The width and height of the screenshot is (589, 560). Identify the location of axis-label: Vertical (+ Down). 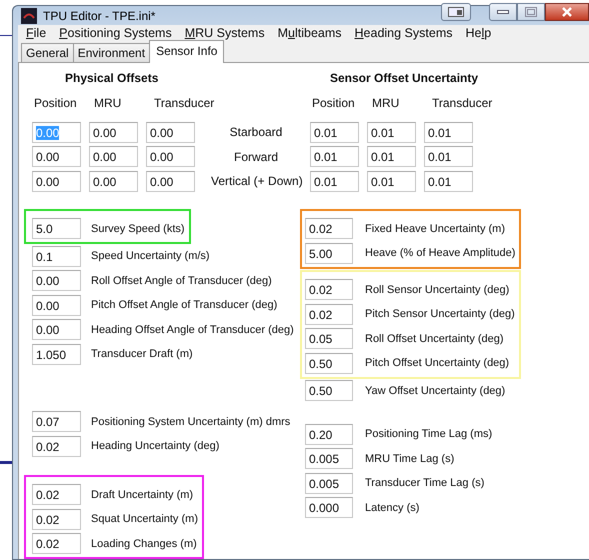
(256, 181).